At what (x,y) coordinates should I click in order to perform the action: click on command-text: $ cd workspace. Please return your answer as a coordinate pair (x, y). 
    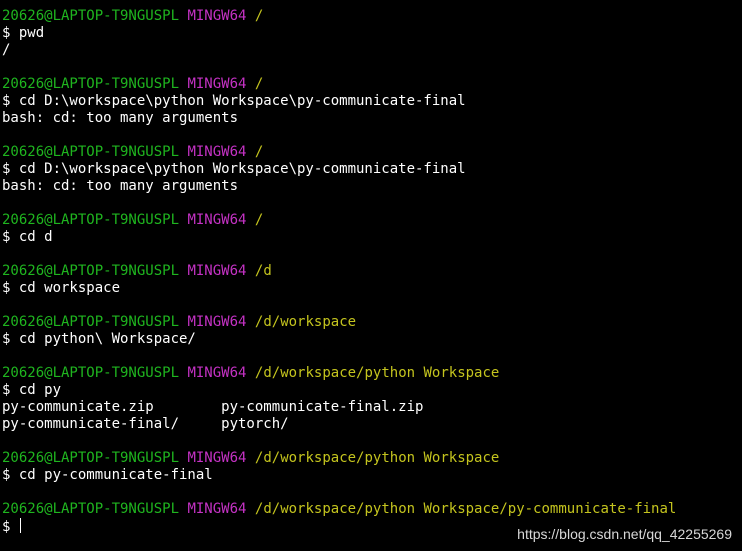
    Looking at the image, I should click on (61, 288).